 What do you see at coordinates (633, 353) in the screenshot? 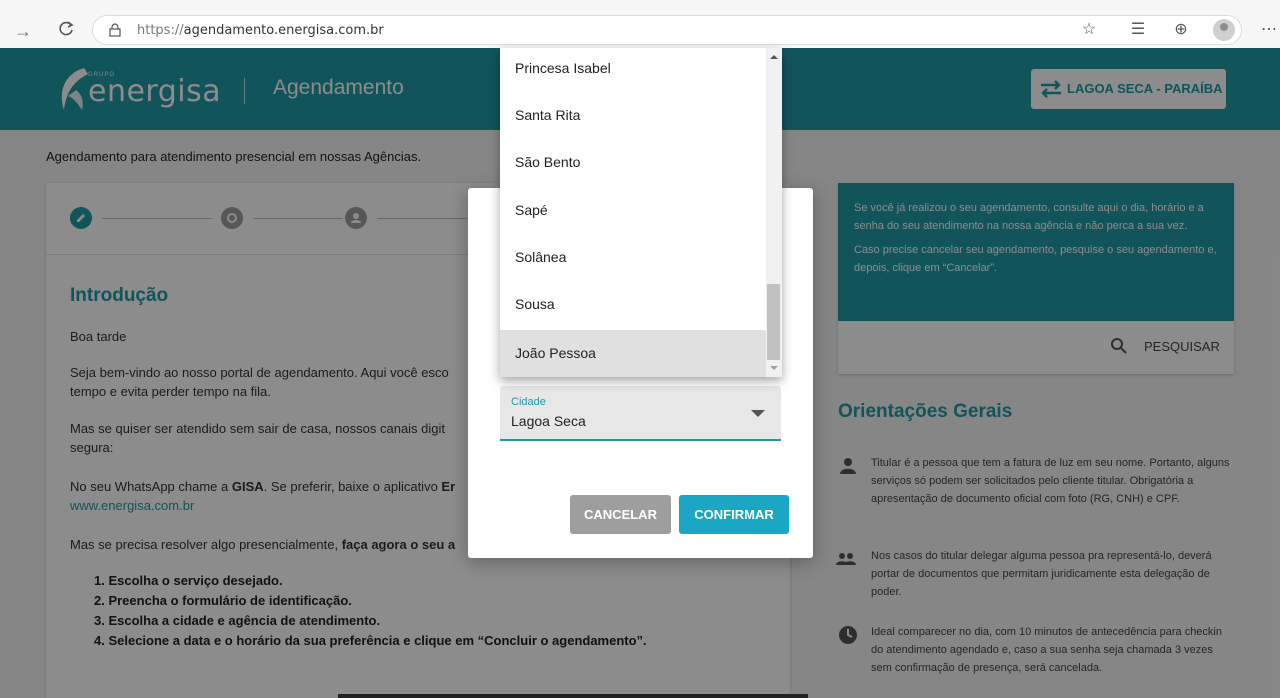
I see `list-item-highlighted: João Pessoa` at bounding box center [633, 353].